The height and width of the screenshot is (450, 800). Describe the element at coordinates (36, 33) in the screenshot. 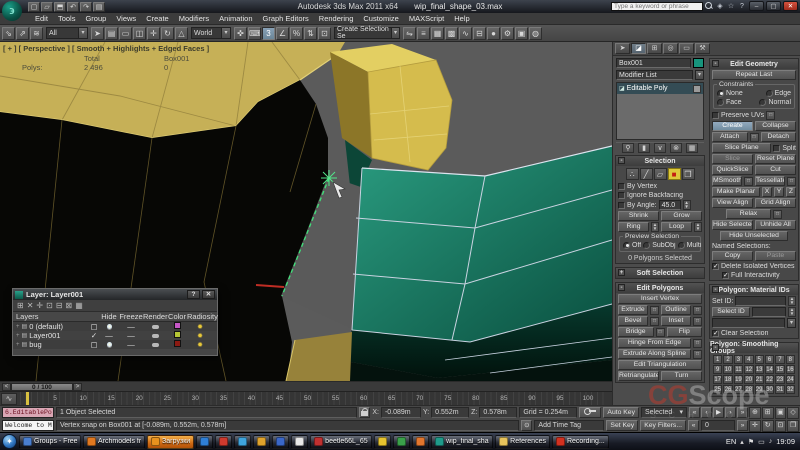

I see `bind-to-space-warp-icon: ≋` at that location.